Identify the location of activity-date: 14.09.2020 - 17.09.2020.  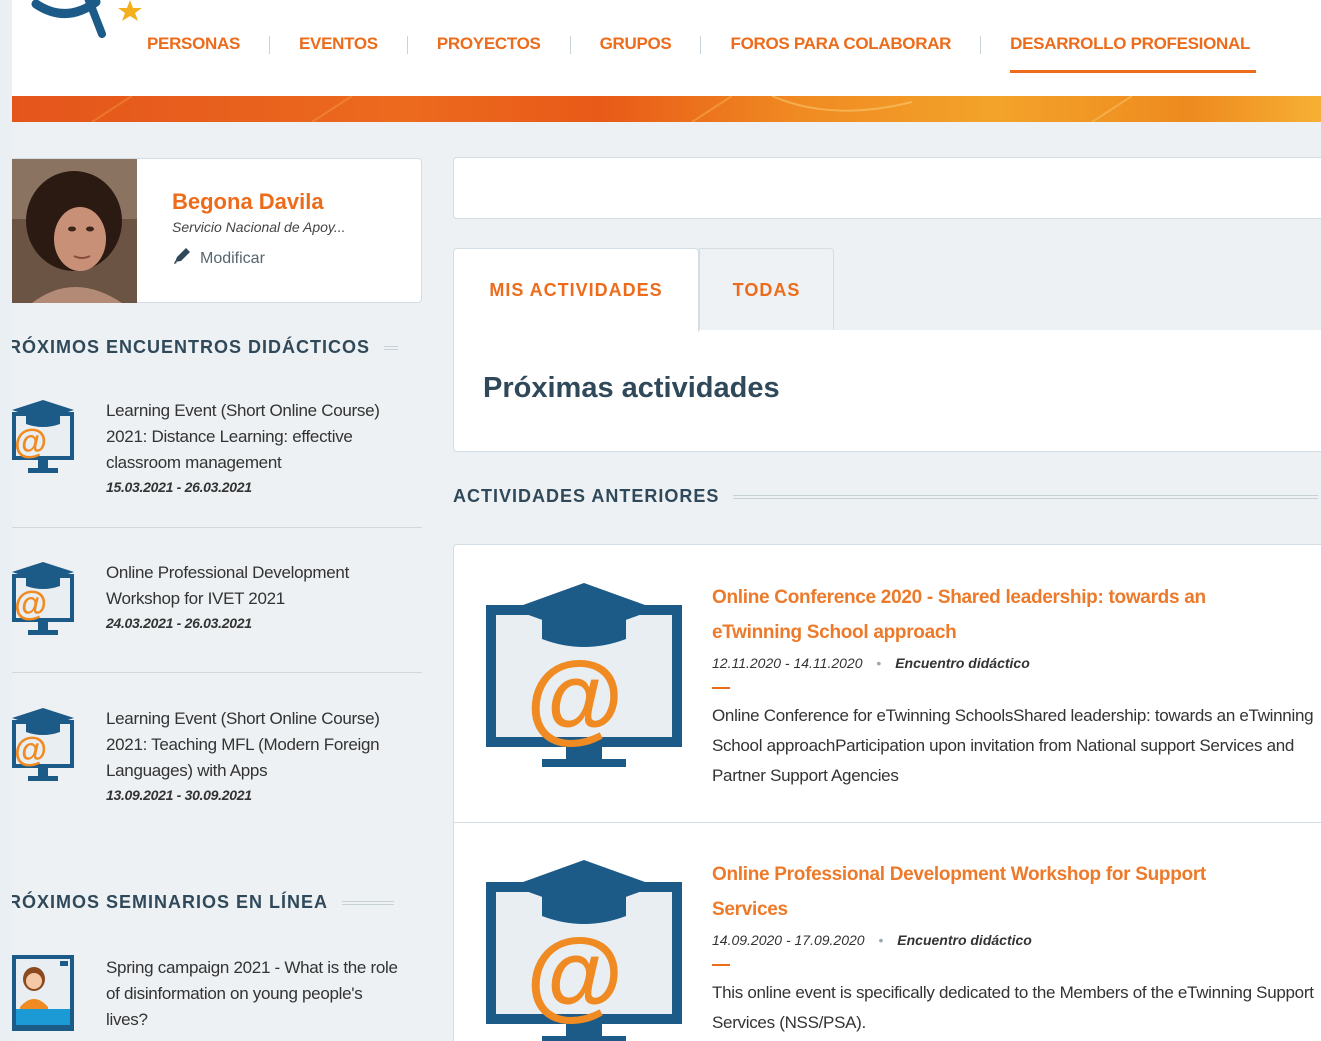
(788, 940).